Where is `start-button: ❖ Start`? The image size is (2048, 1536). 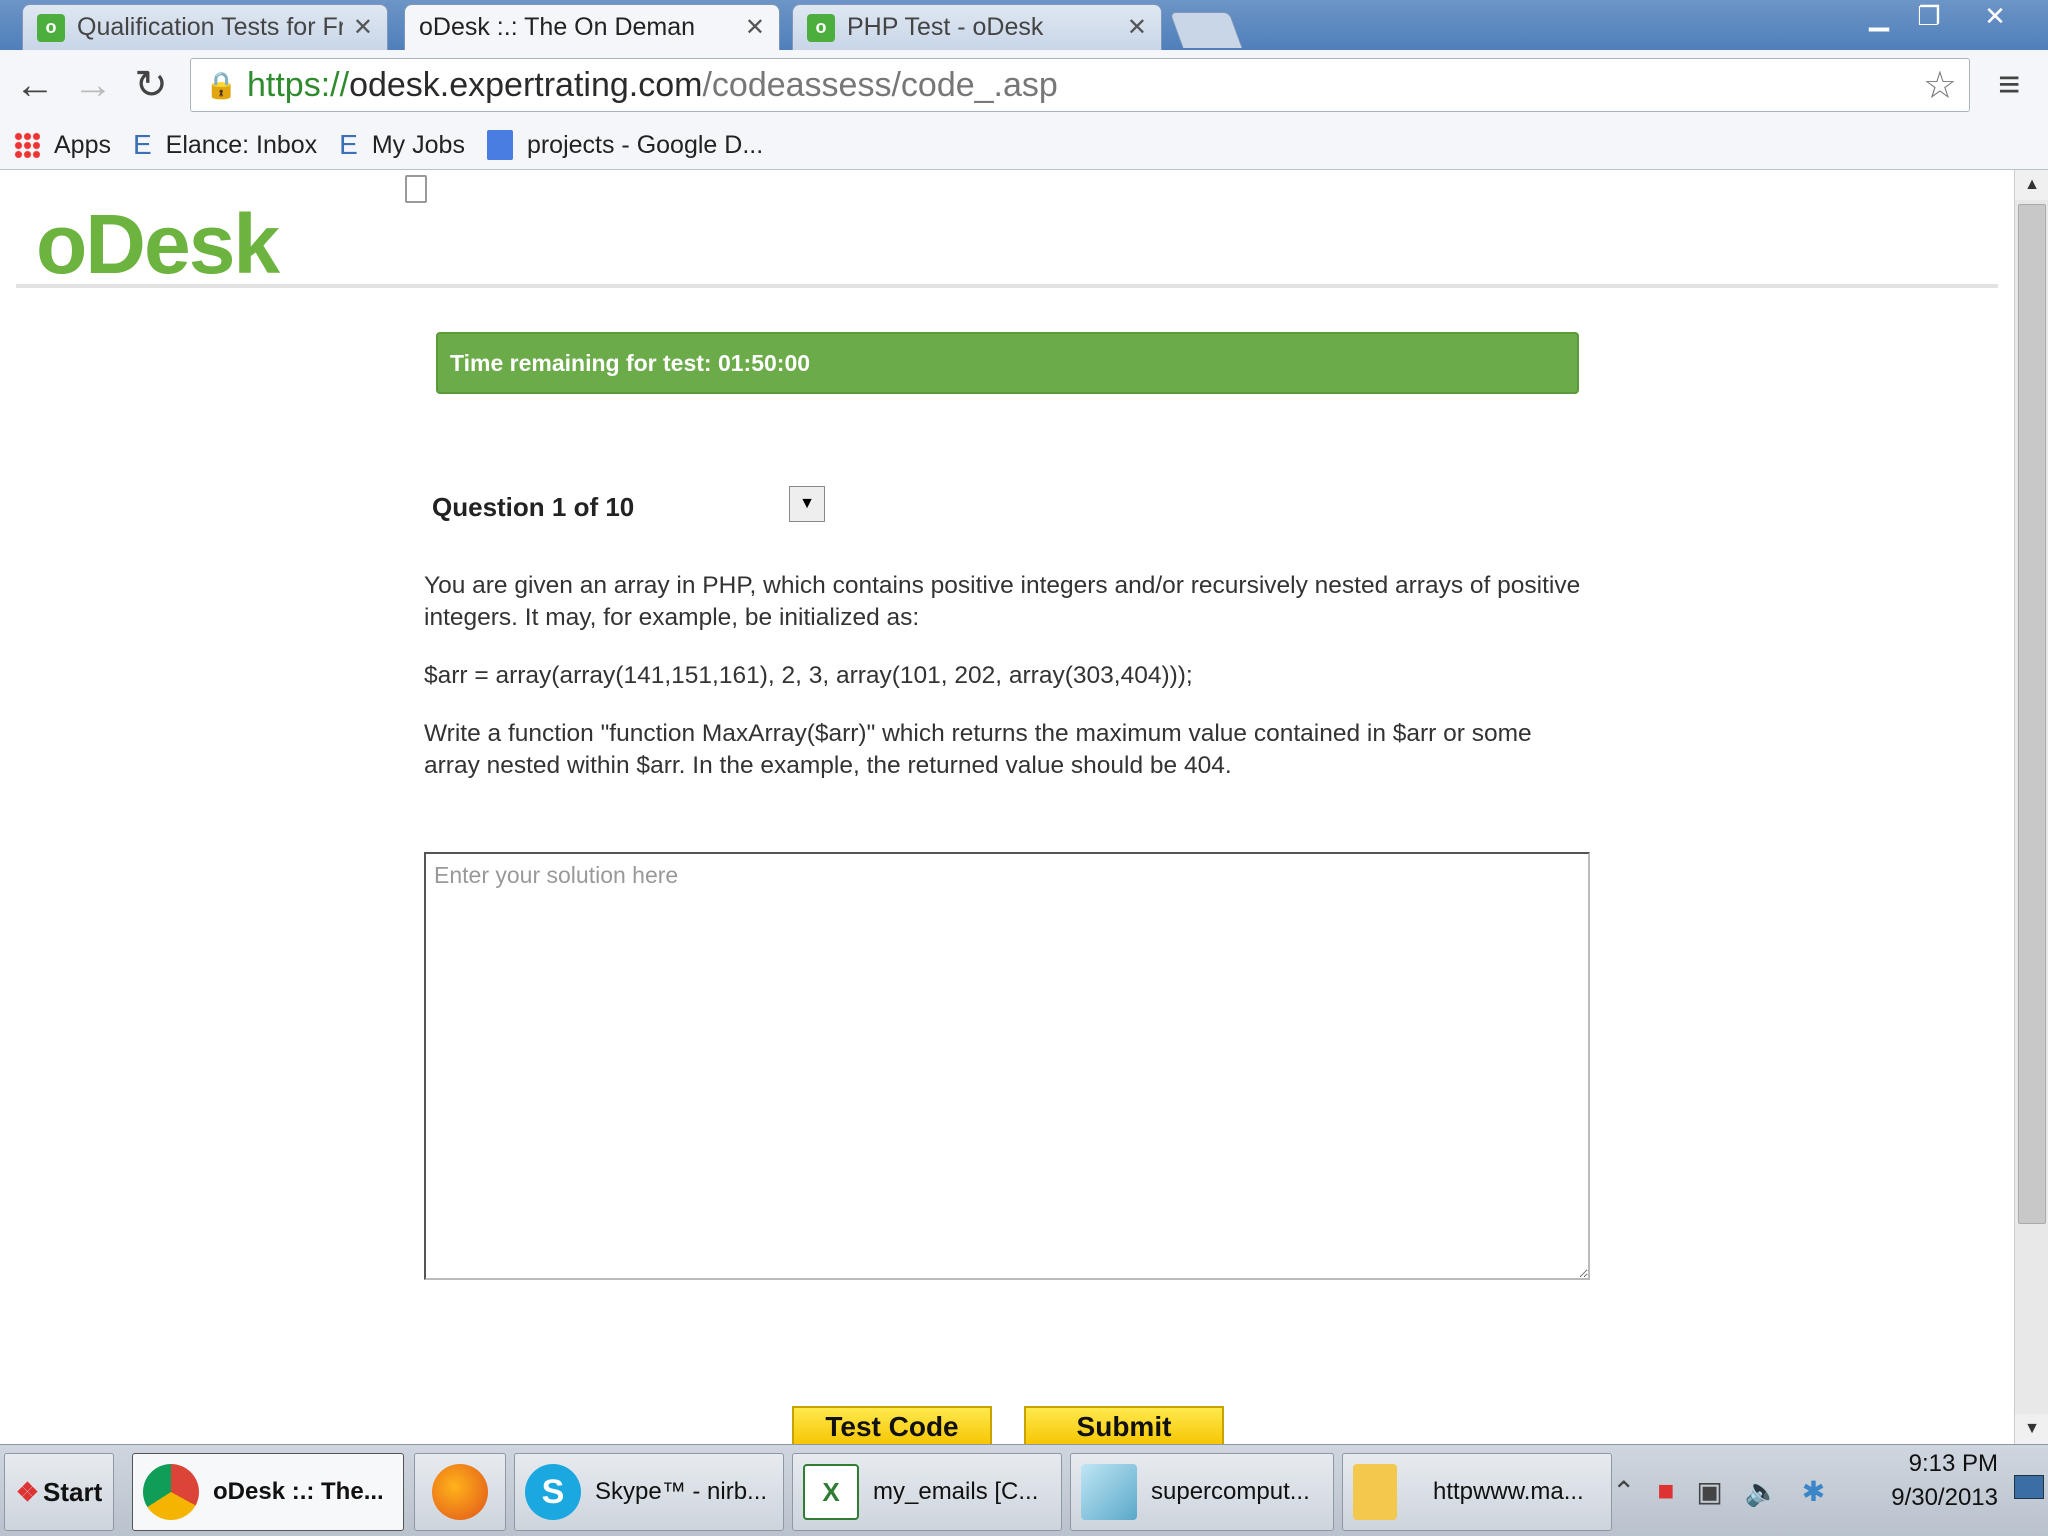 start-button: ❖ Start is located at coordinates (59, 1492).